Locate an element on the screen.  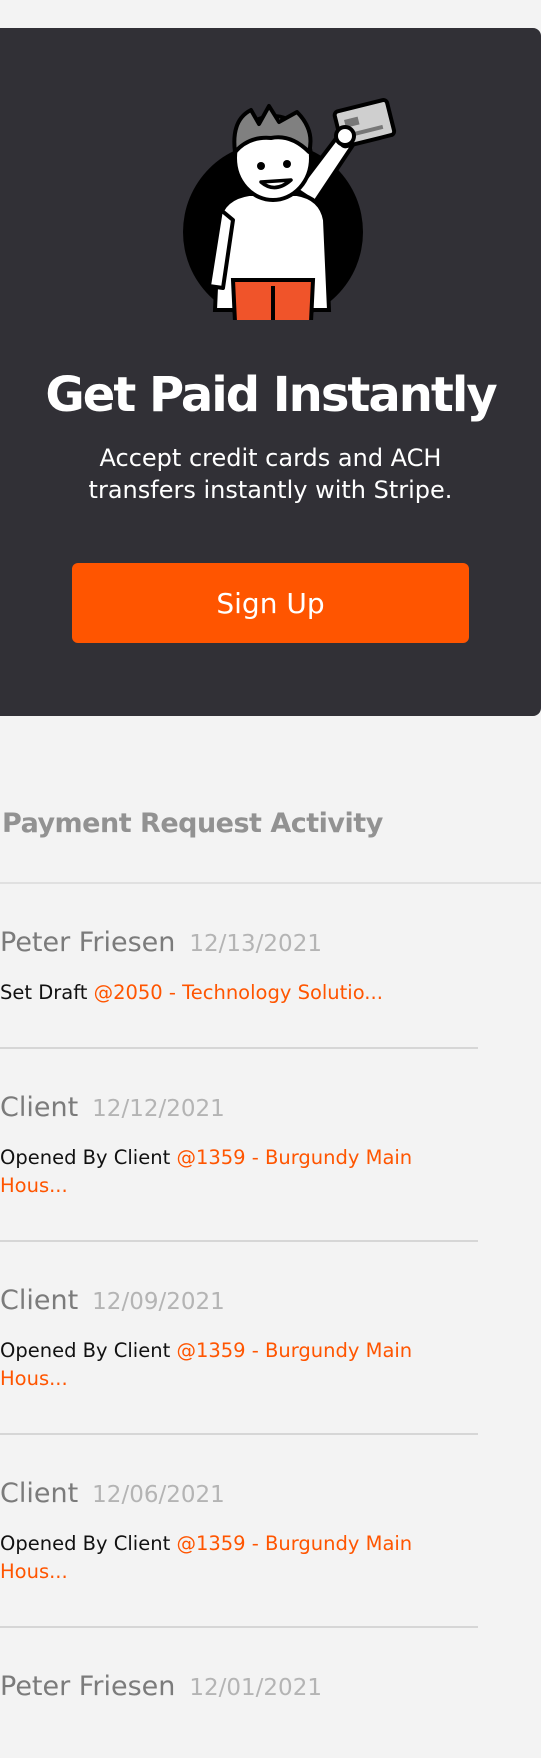
activity-section-title: Payment Request Activity is located at coordinates (192, 823).